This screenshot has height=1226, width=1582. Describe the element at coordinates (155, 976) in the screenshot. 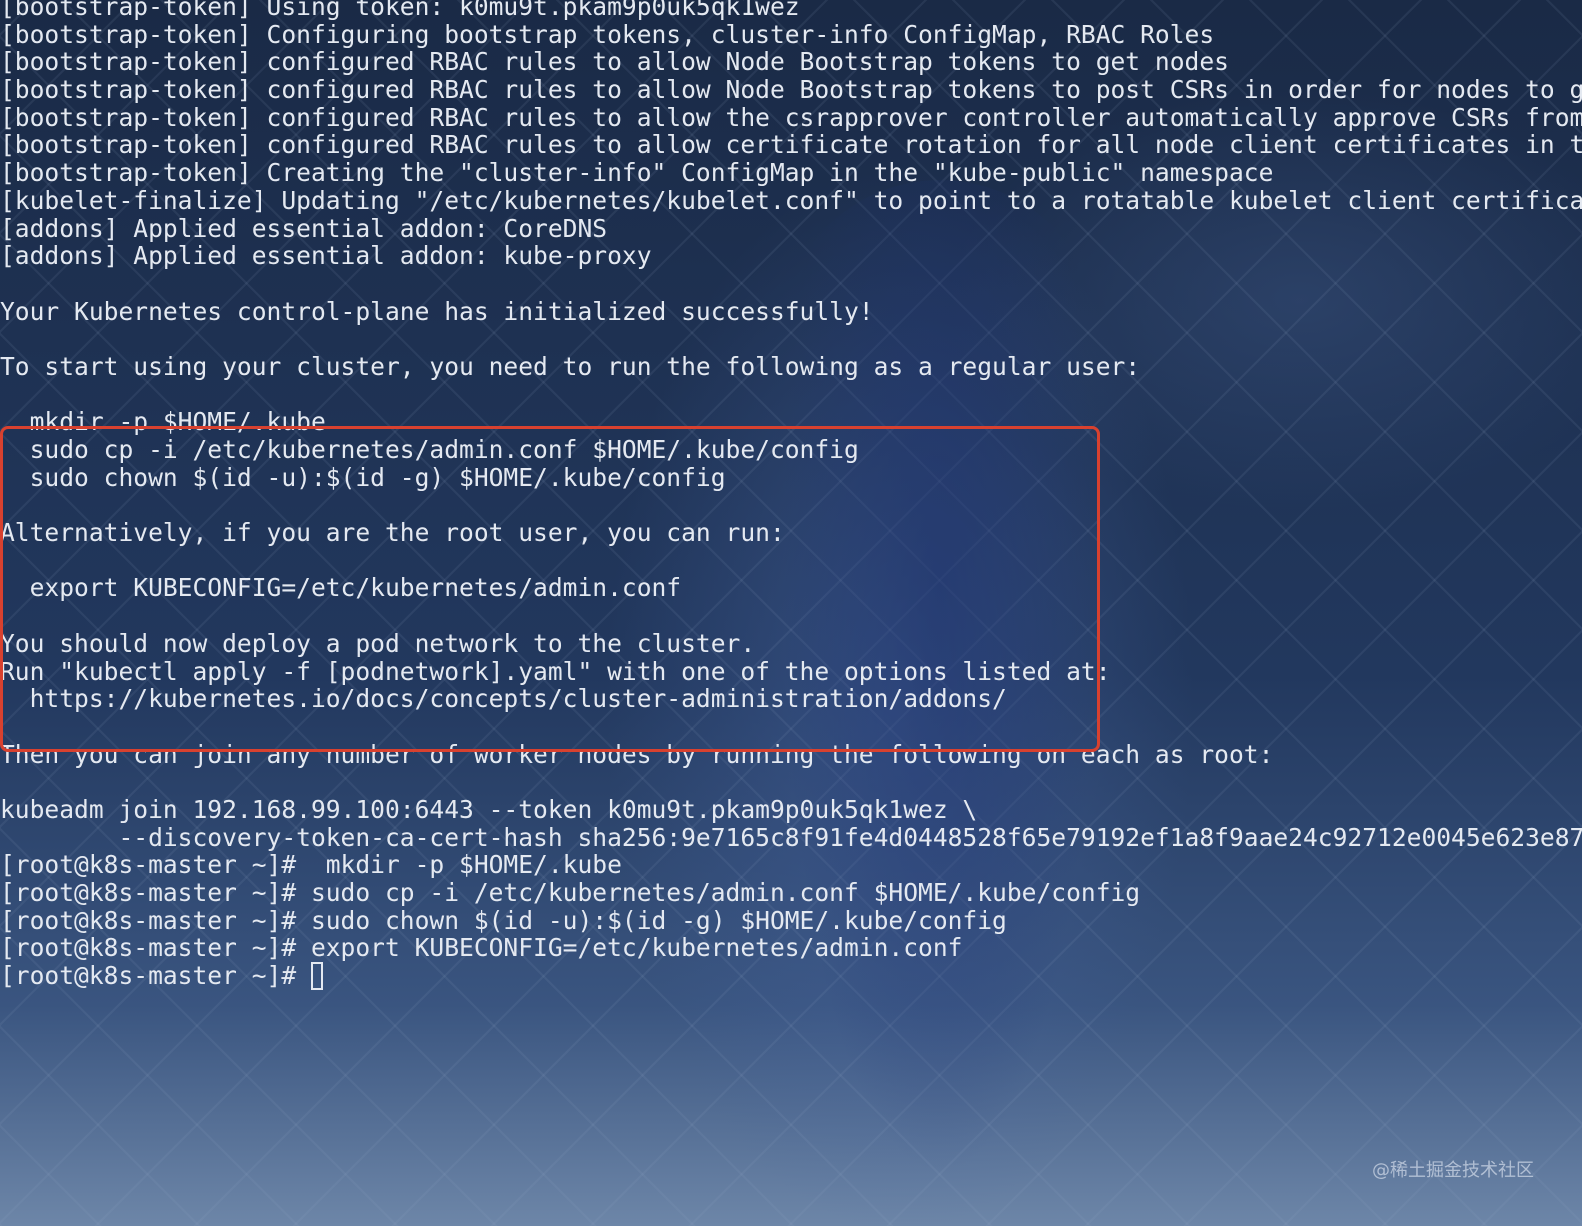

I see `shell-prompt: [root@k8s-master ~]#` at that location.